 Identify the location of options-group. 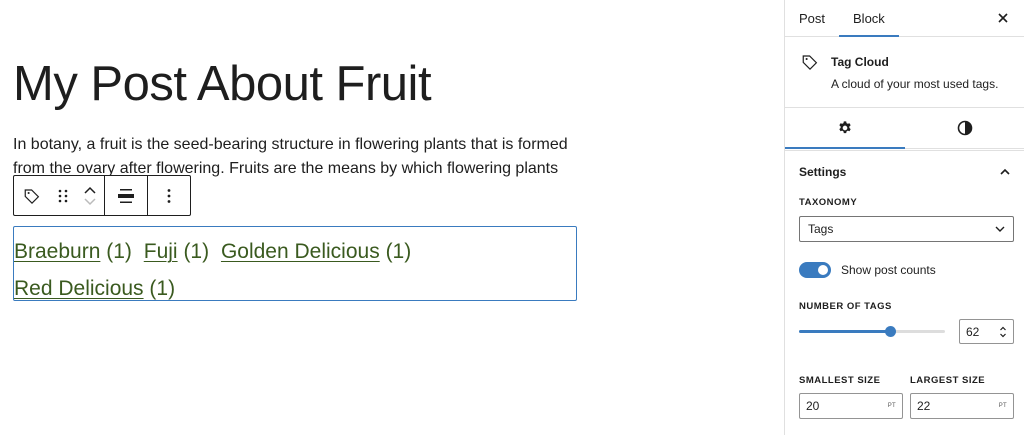
(169, 195).